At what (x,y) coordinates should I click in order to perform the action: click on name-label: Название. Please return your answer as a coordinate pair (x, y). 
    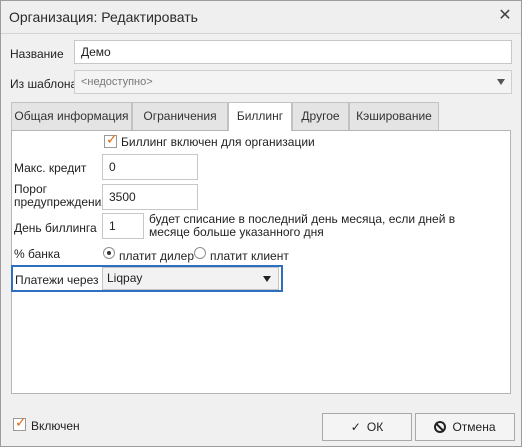
    Looking at the image, I should click on (37, 54).